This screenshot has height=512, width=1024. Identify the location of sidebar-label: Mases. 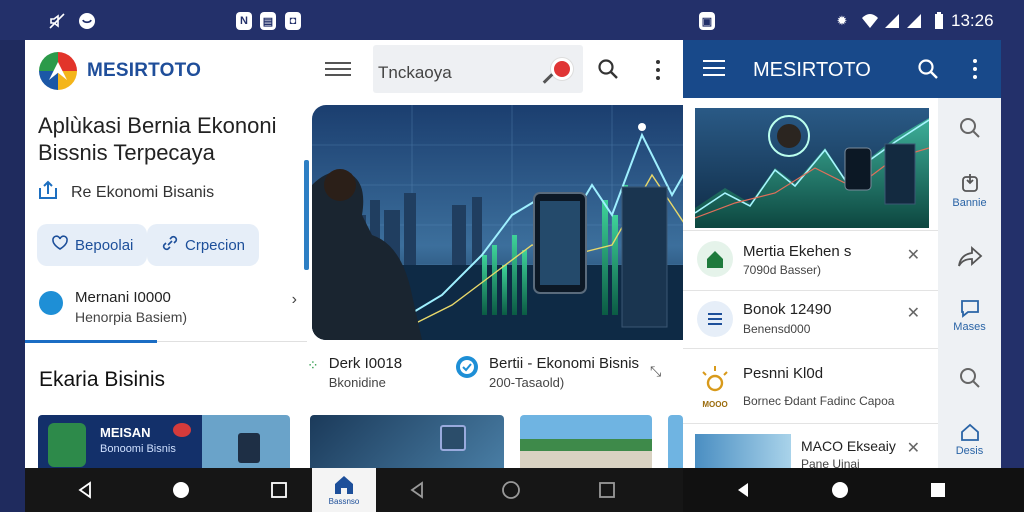
(969, 327).